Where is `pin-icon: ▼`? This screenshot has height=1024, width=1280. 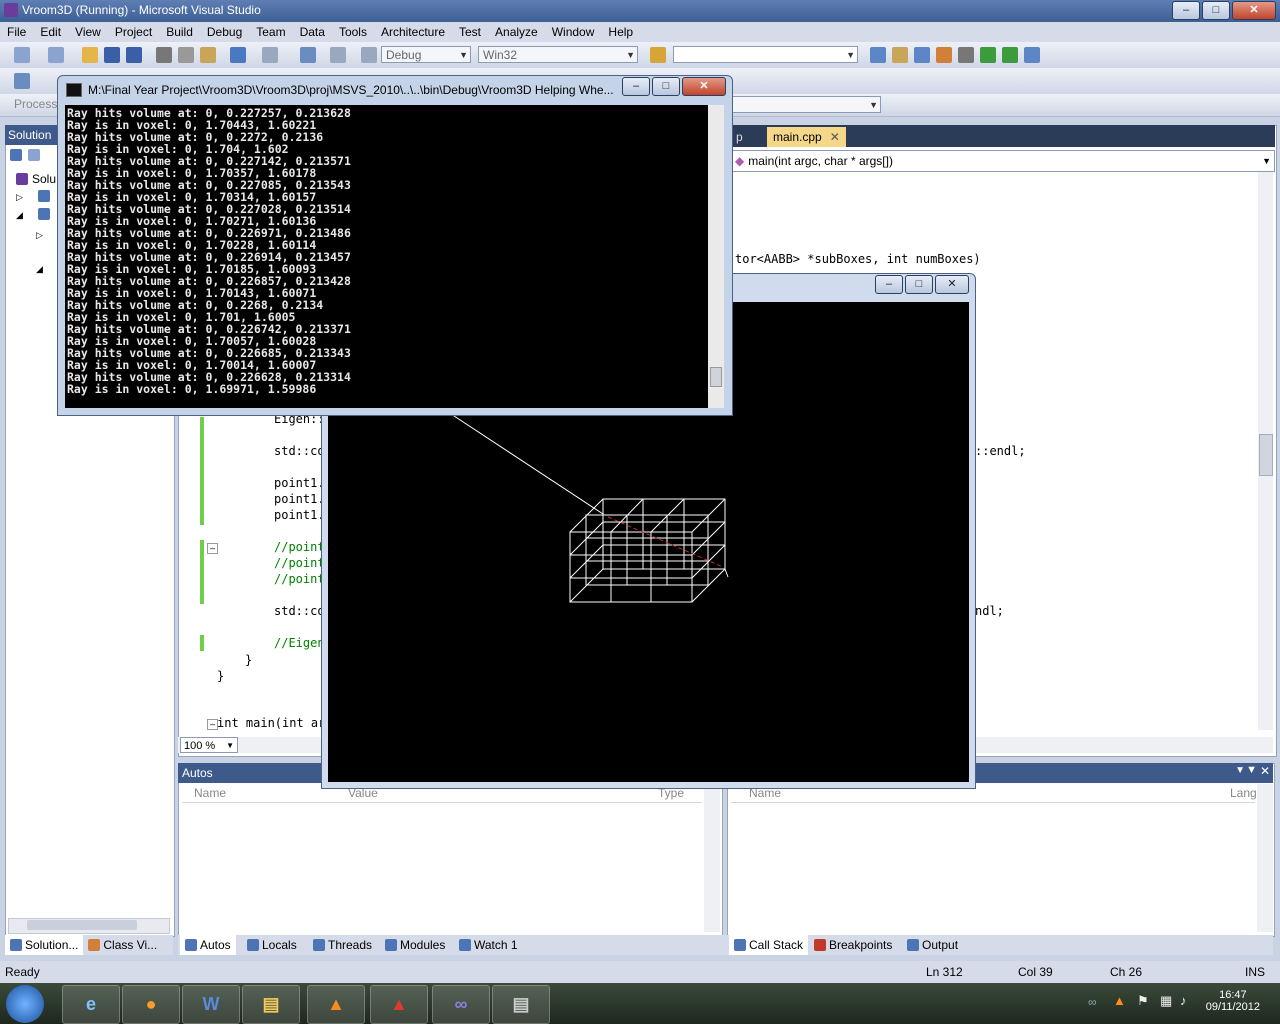
pin-icon: ▼ is located at coordinates (1251, 770).